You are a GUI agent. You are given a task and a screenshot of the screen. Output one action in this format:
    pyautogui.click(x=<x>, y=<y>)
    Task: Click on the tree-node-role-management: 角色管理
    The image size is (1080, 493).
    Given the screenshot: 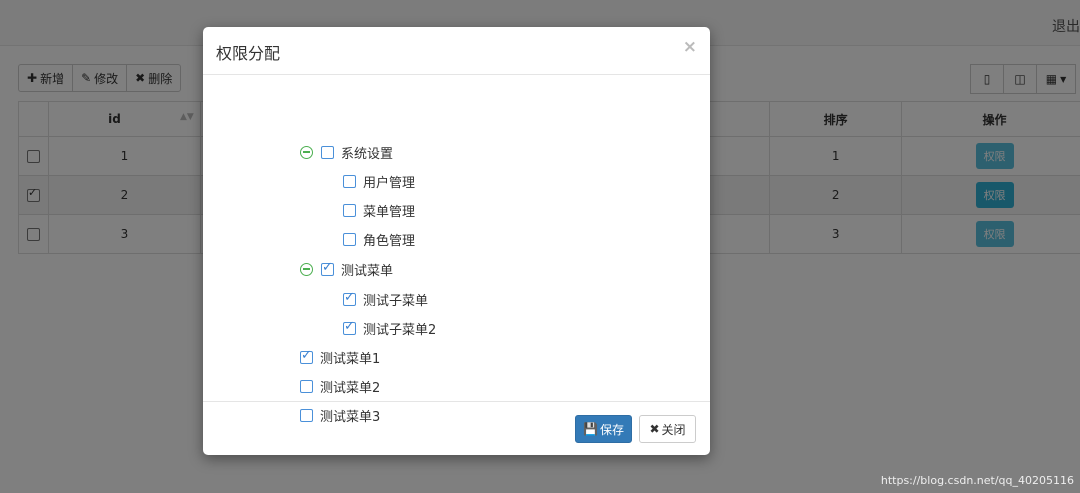 What is the action you would take?
    pyautogui.click(x=379, y=239)
    